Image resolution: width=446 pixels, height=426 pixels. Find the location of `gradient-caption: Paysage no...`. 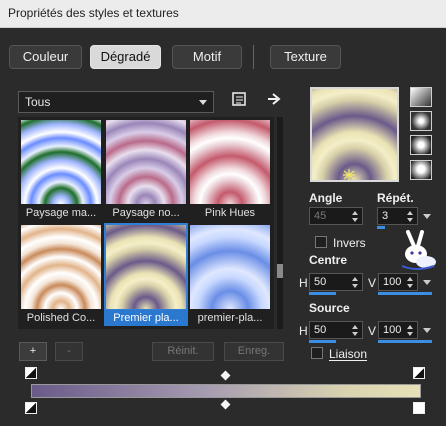

gradient-caption: Paysage no... is located at coordinates (146, 213).